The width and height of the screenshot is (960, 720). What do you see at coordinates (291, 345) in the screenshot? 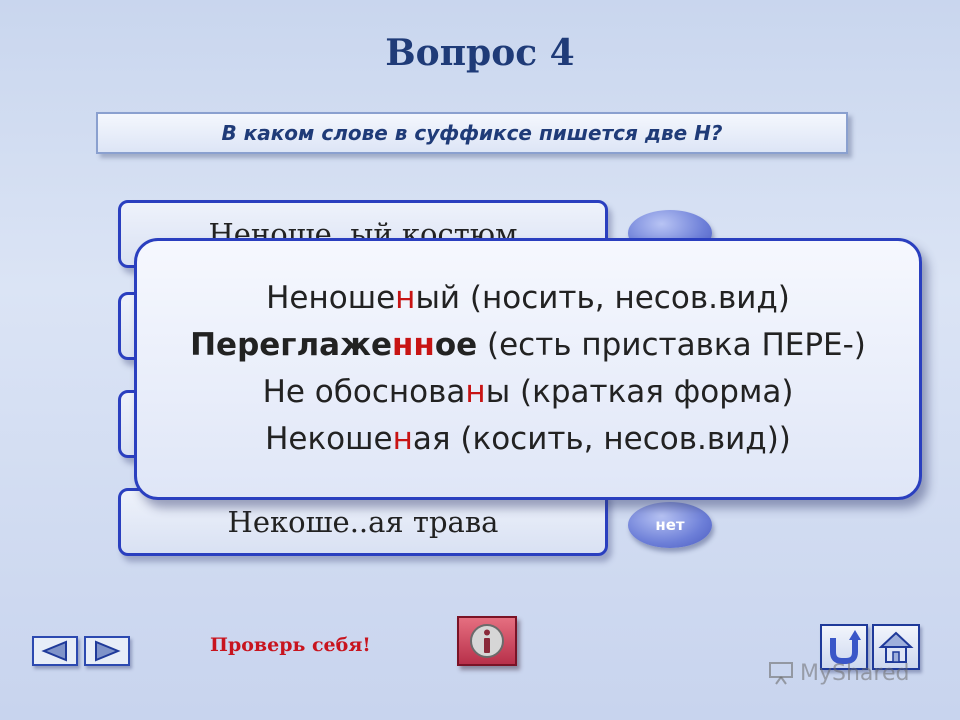
I see `explanation-line-2-part-a: Переглаже` at bounding box center [291, 345].